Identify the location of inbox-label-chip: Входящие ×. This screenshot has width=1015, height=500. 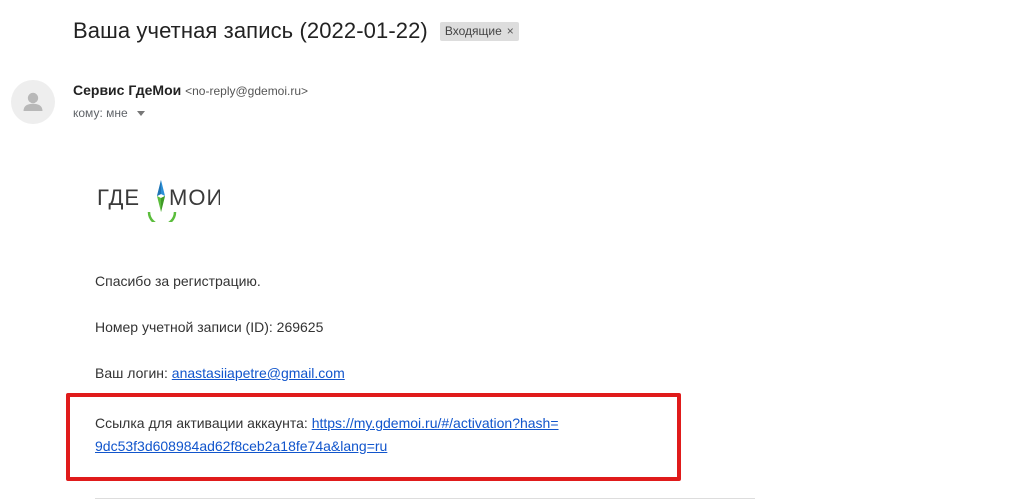
(479, 31).